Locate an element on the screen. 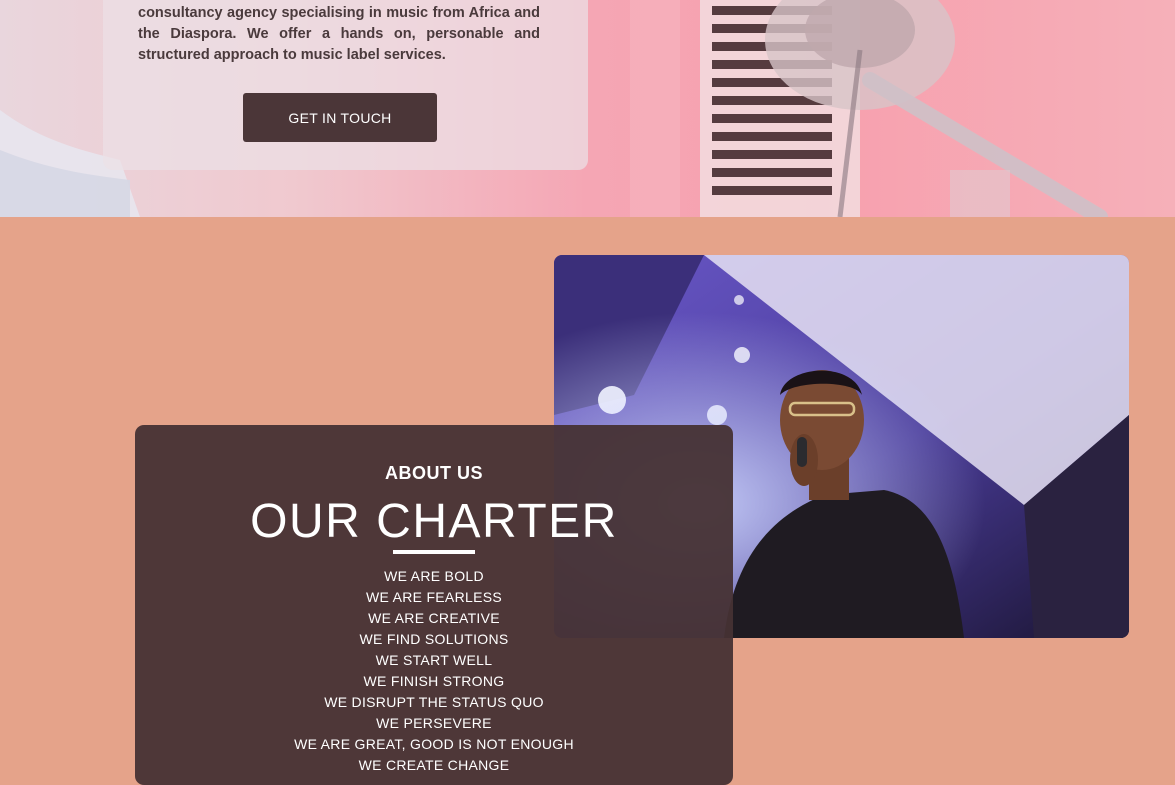  charter-value: WE ARE FEARLESS is located at coordinates (434, 597).